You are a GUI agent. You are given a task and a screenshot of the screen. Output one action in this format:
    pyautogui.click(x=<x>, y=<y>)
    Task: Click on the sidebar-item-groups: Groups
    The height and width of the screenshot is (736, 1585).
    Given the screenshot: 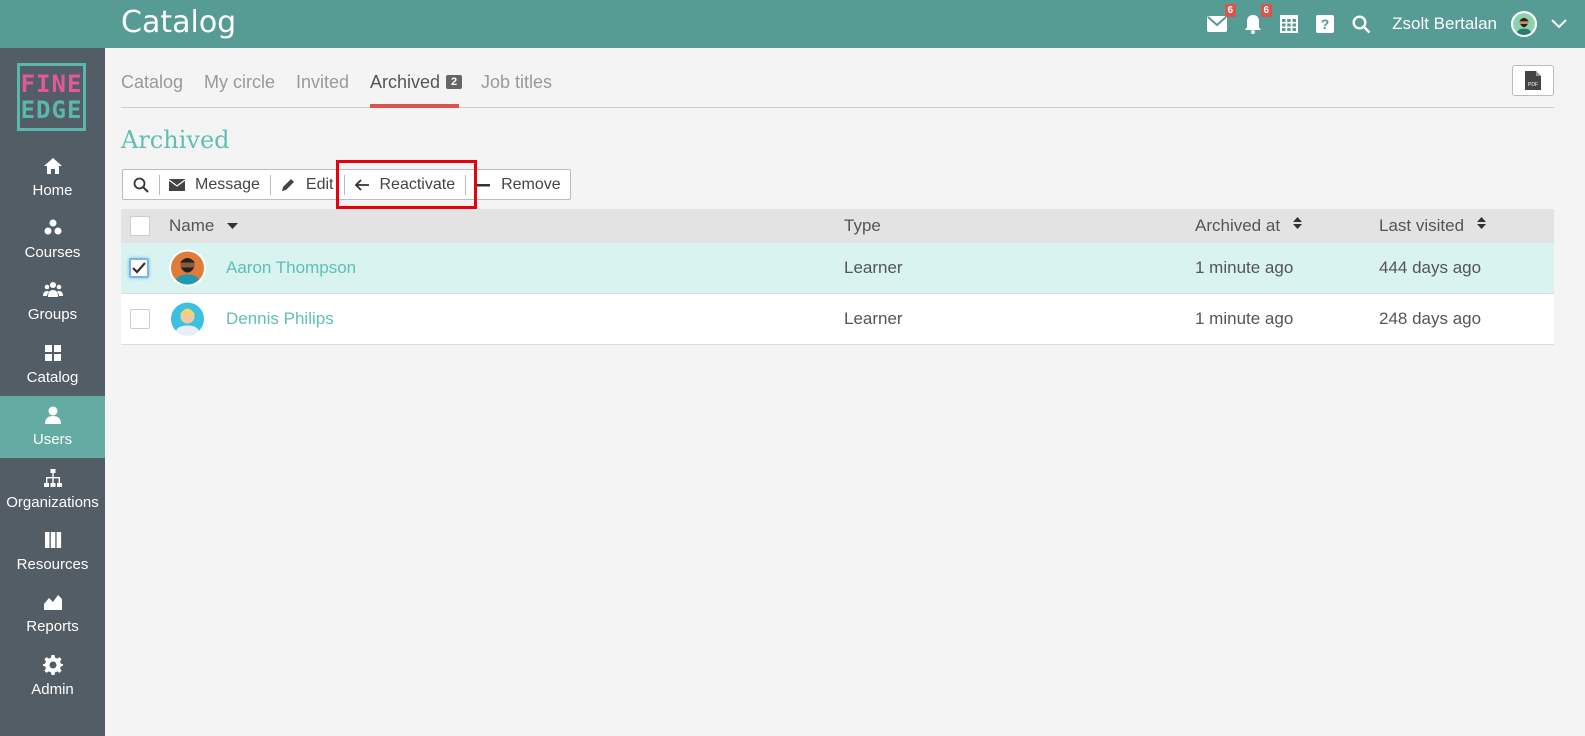 What is the action you would take?
    pyautogui.click(x=52, y=302)
    